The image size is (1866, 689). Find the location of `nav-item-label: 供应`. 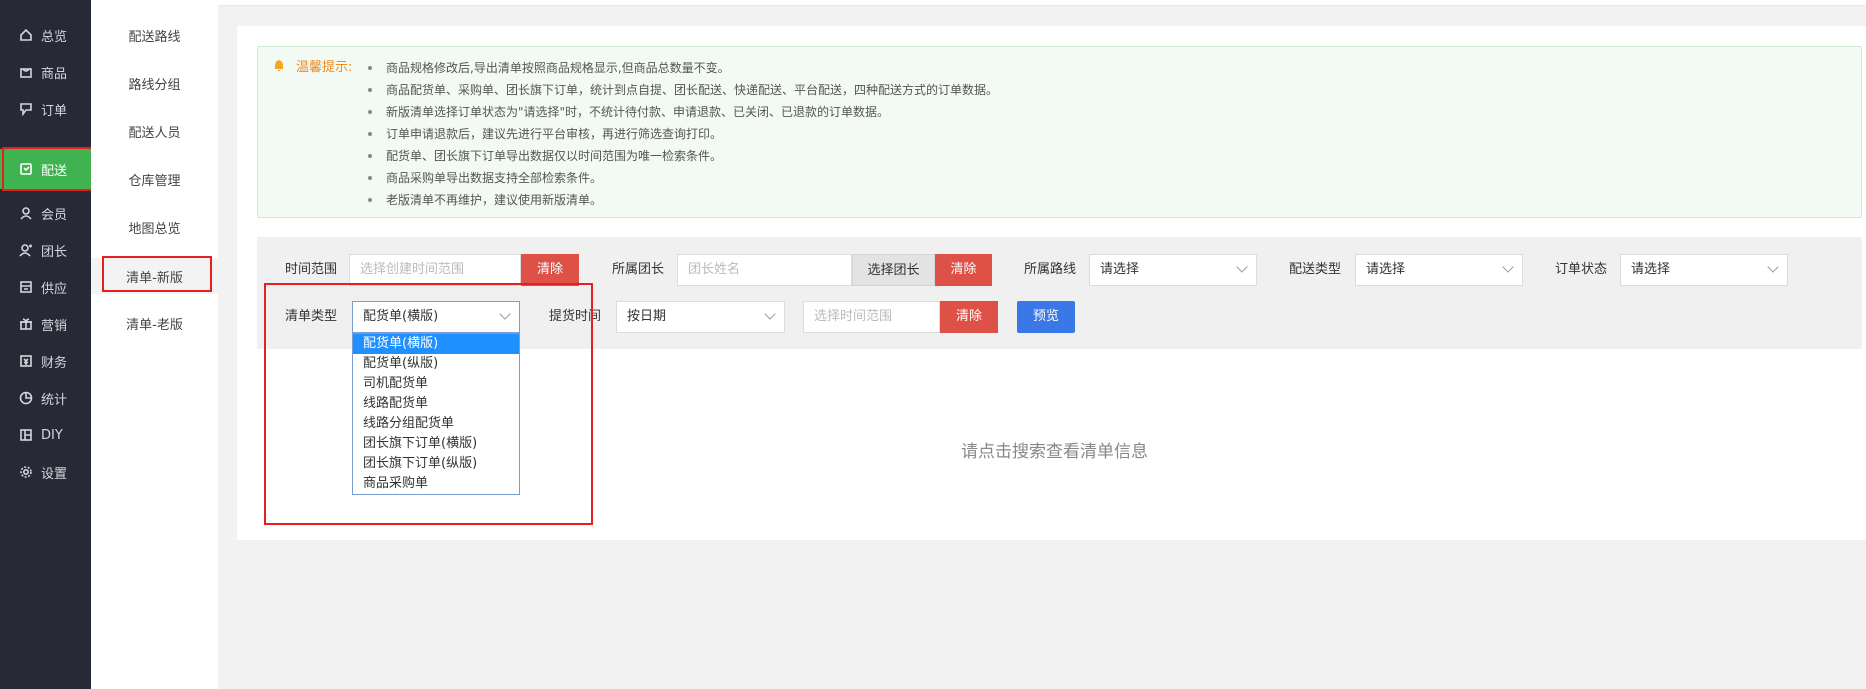

nav-item-label: 供应 is located at coordinates (54, 289).